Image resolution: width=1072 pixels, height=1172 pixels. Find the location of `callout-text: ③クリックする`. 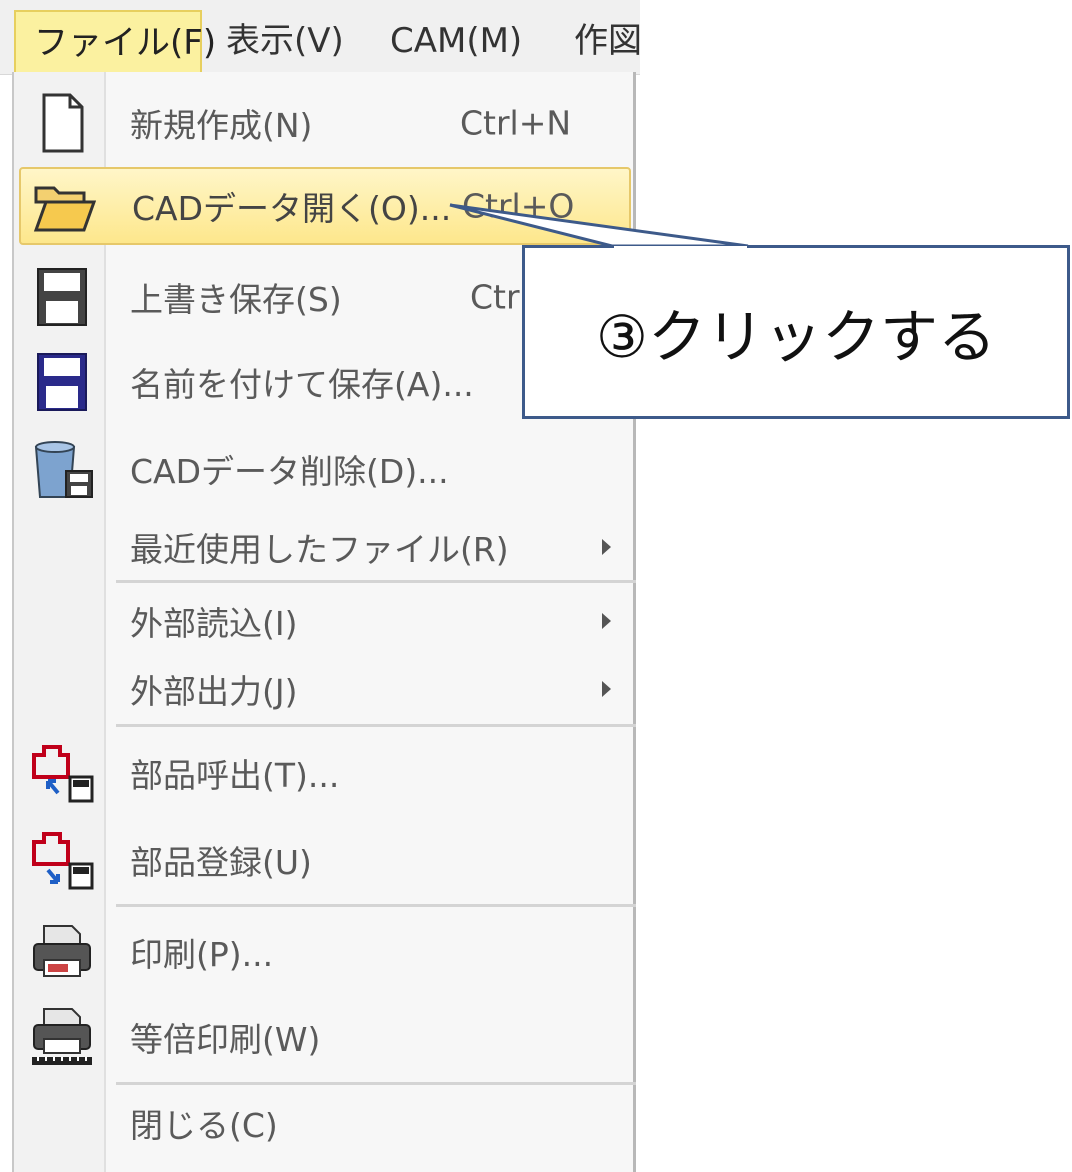

callout-text: ③クリックする is located at coordinates (796, 337).